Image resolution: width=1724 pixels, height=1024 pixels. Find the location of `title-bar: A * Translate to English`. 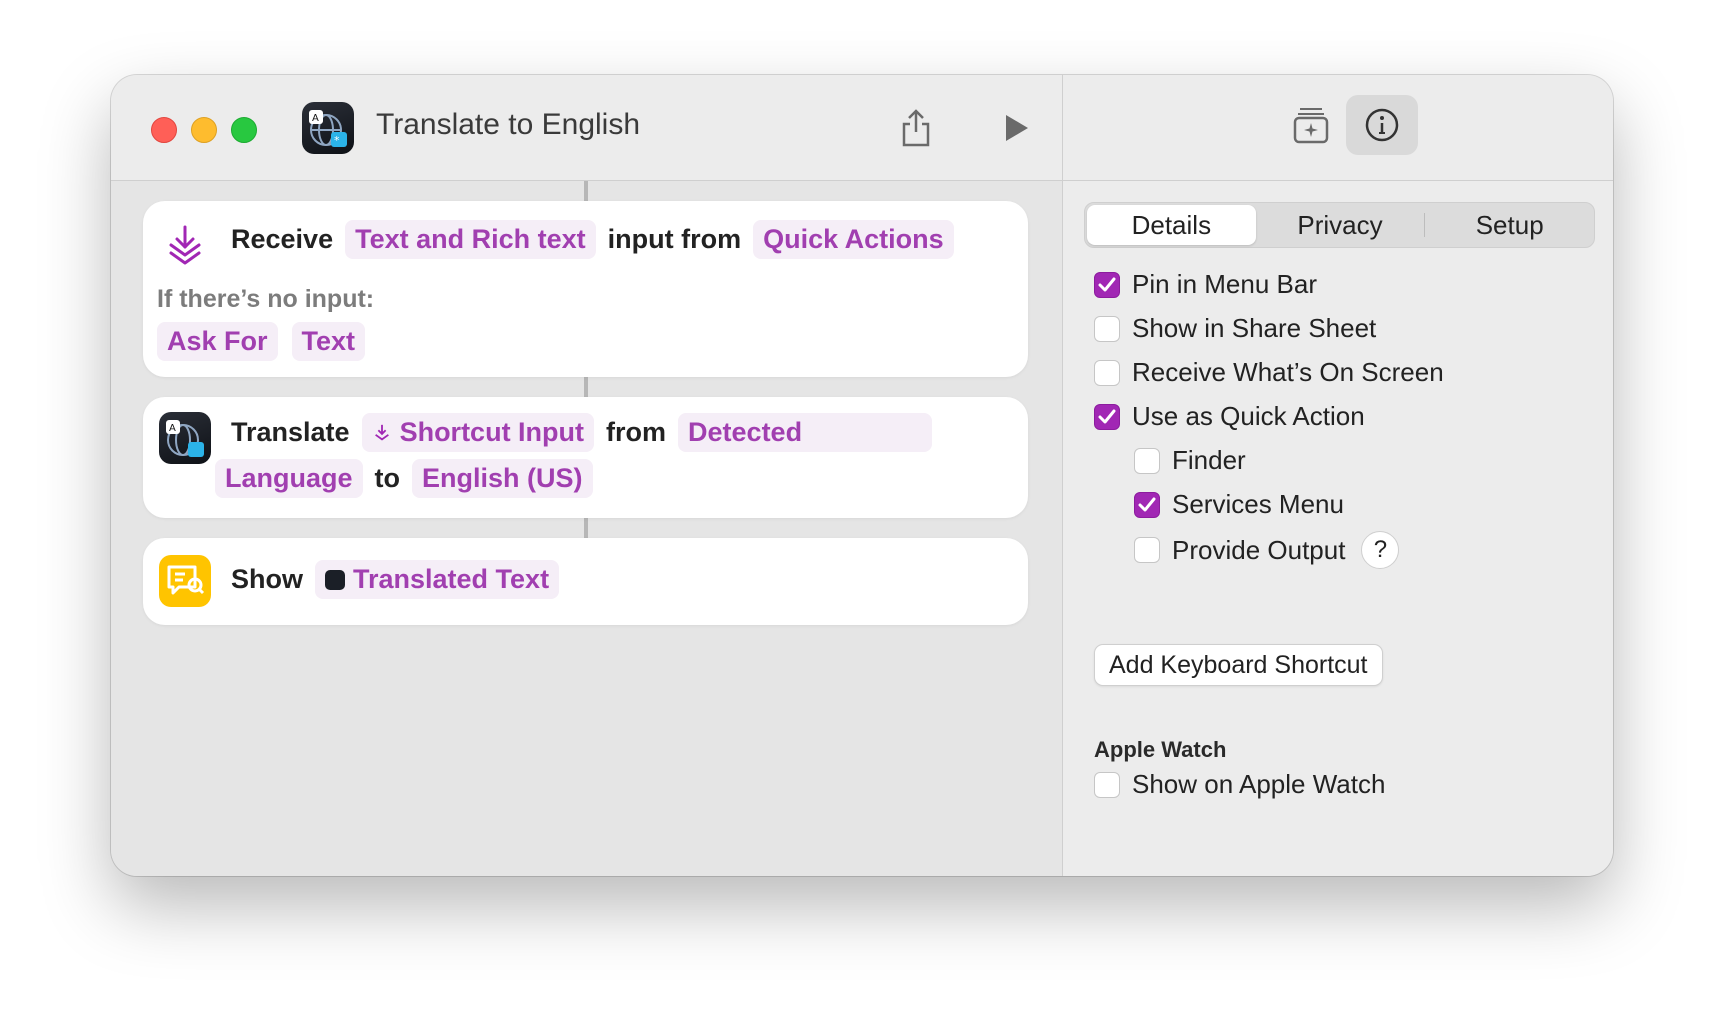

title-bar: A * Translate to English is located at coordinates (586, 128).